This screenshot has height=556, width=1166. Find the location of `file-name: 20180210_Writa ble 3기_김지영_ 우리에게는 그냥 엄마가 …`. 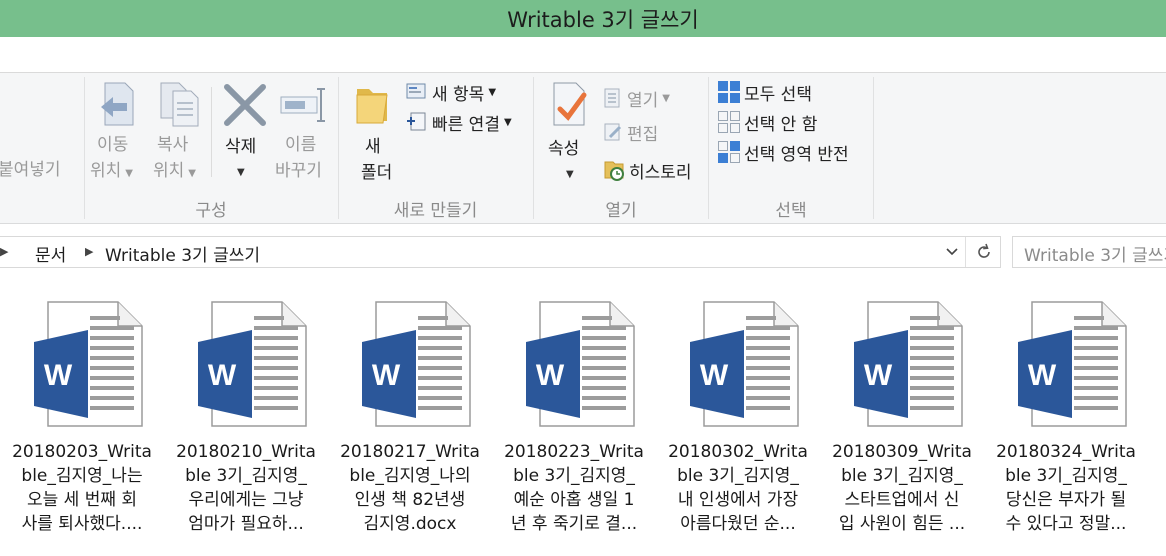

file-name: 20180210_Writa ble 3기_김지영_ 우리에게는 그냥 엄마가 … is located at coordinates (246, 488).